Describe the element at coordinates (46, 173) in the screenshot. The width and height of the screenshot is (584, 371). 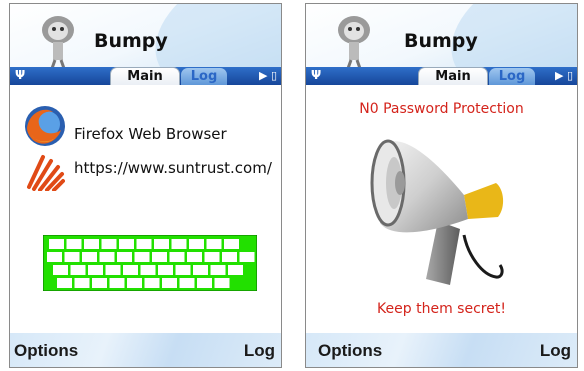
I see `suntrust-logo-icon` at that location.